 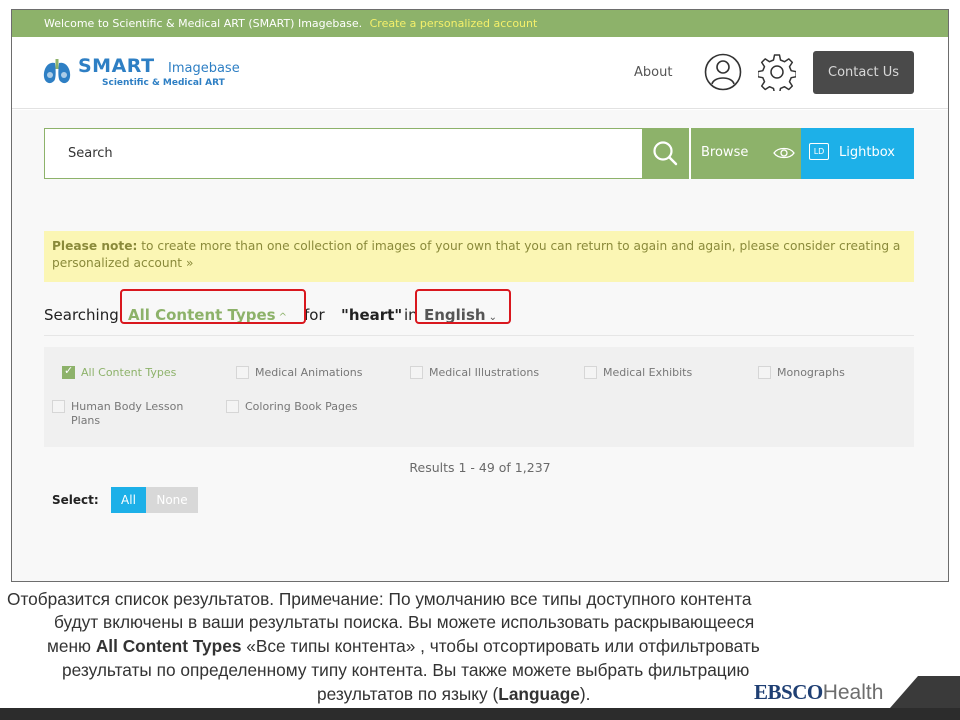 What do you see at coordinates (777, 72) in the screenshot?
I see `gear-icon` at bounding box center [777, 72].